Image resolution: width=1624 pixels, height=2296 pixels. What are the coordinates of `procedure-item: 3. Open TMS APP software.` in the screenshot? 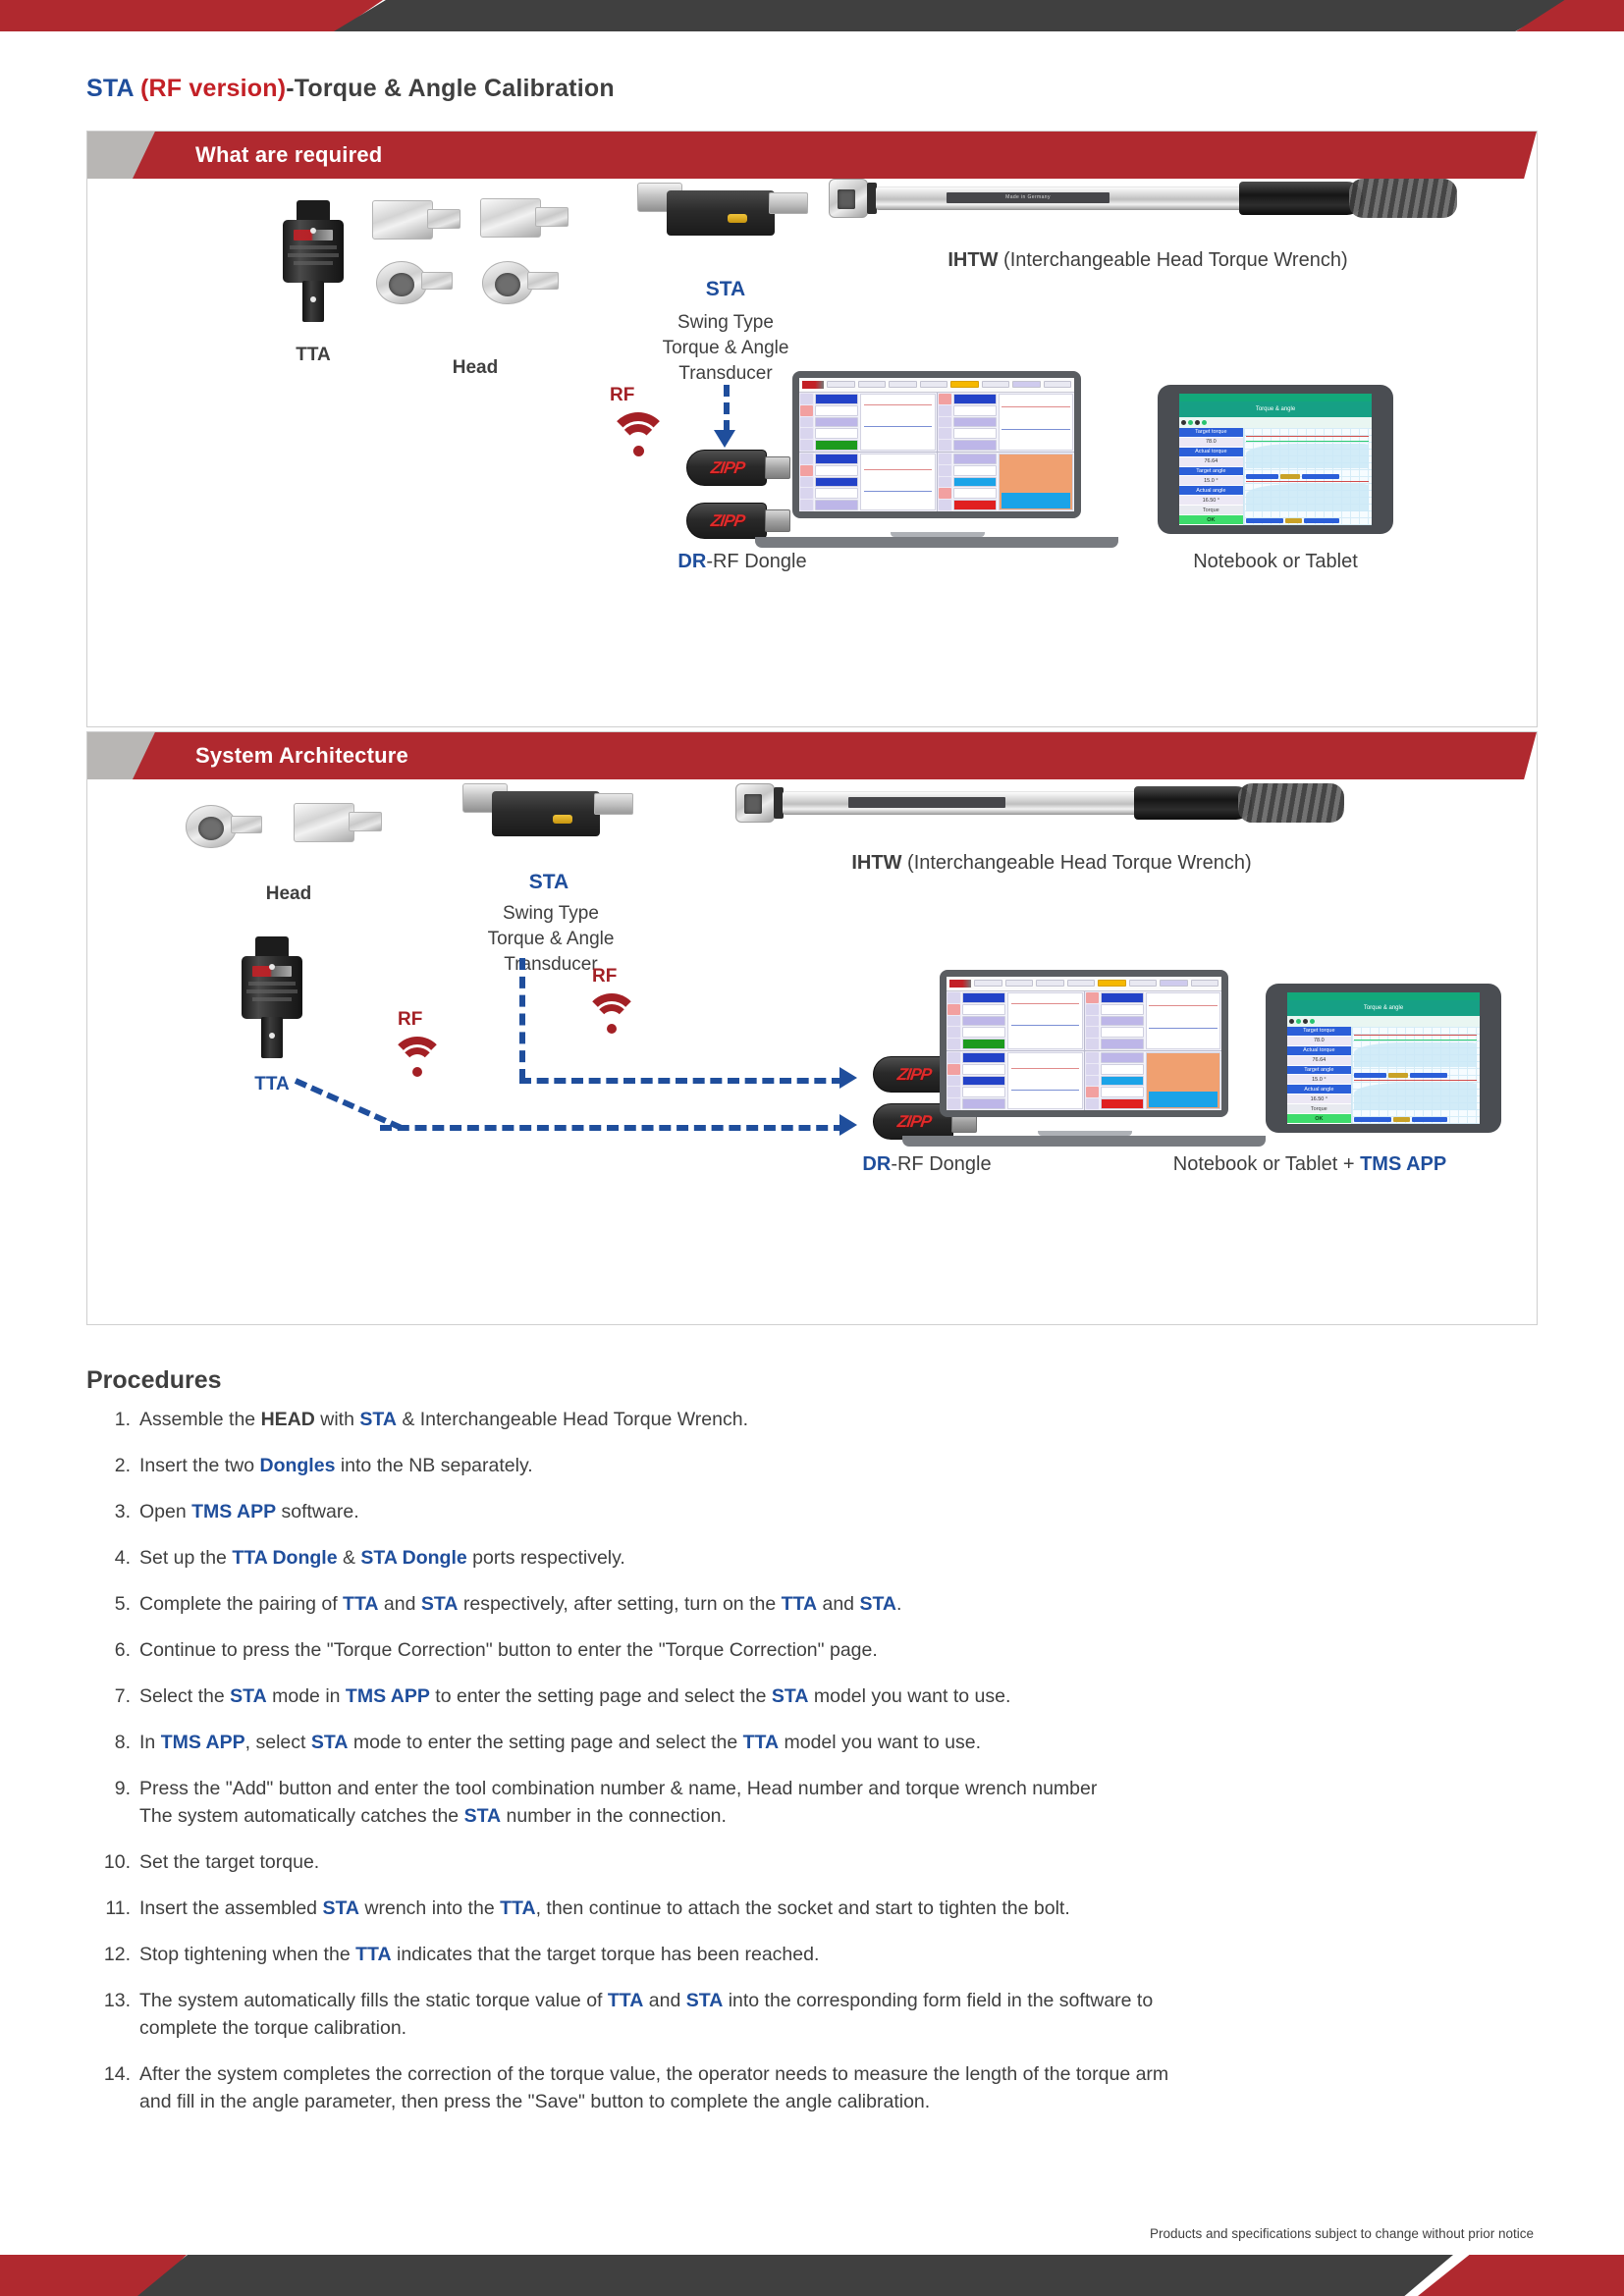 It's located at (818, 1511).